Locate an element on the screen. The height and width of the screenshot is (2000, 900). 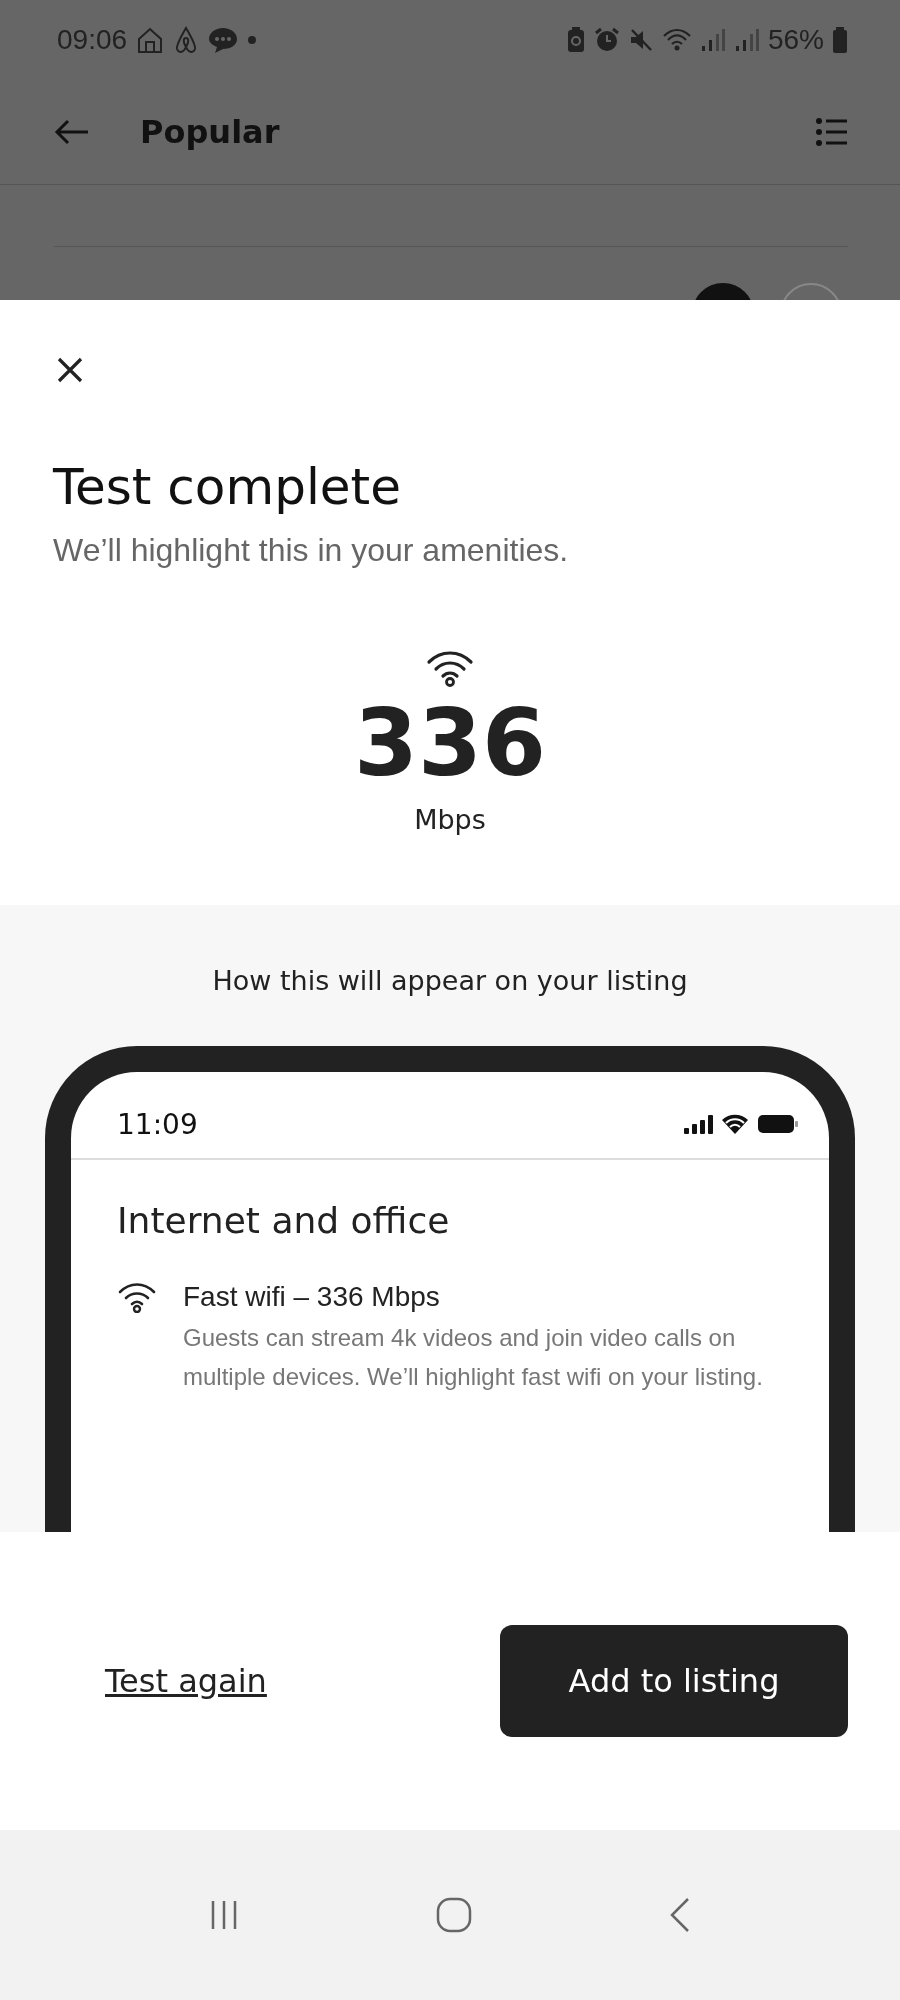
status-time: 09:06 is located at coordinates (92, 40).